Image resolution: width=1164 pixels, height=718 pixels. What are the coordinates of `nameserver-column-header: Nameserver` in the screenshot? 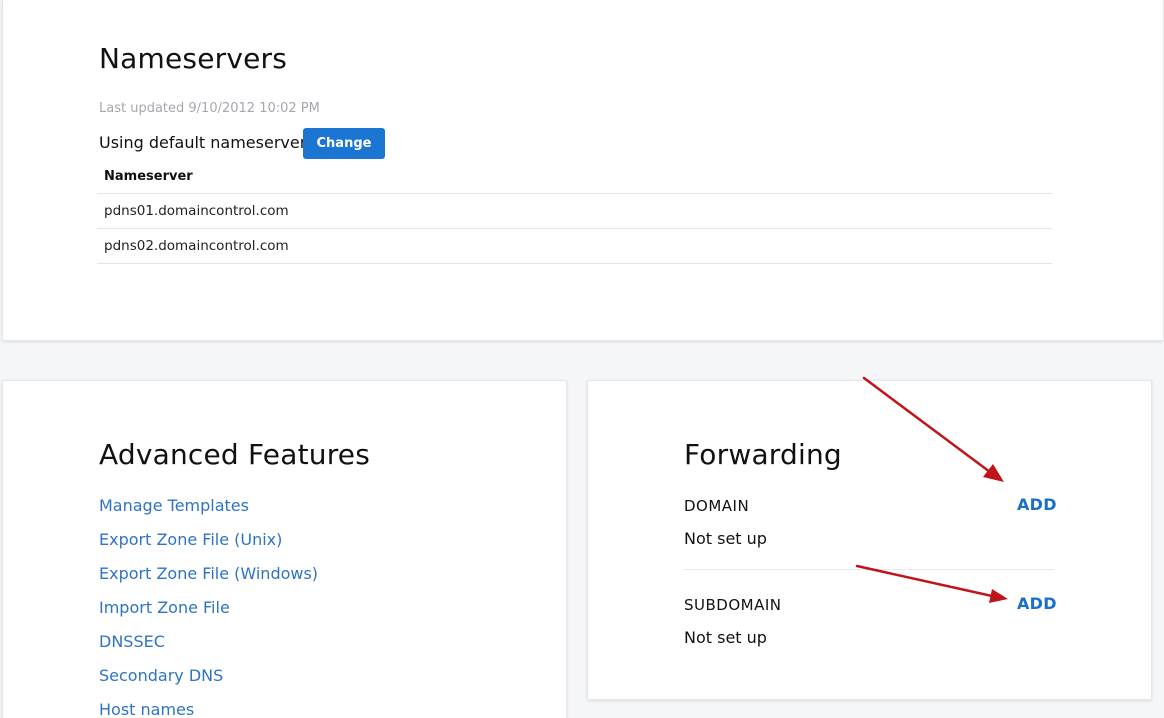 It's located at (574, 177).